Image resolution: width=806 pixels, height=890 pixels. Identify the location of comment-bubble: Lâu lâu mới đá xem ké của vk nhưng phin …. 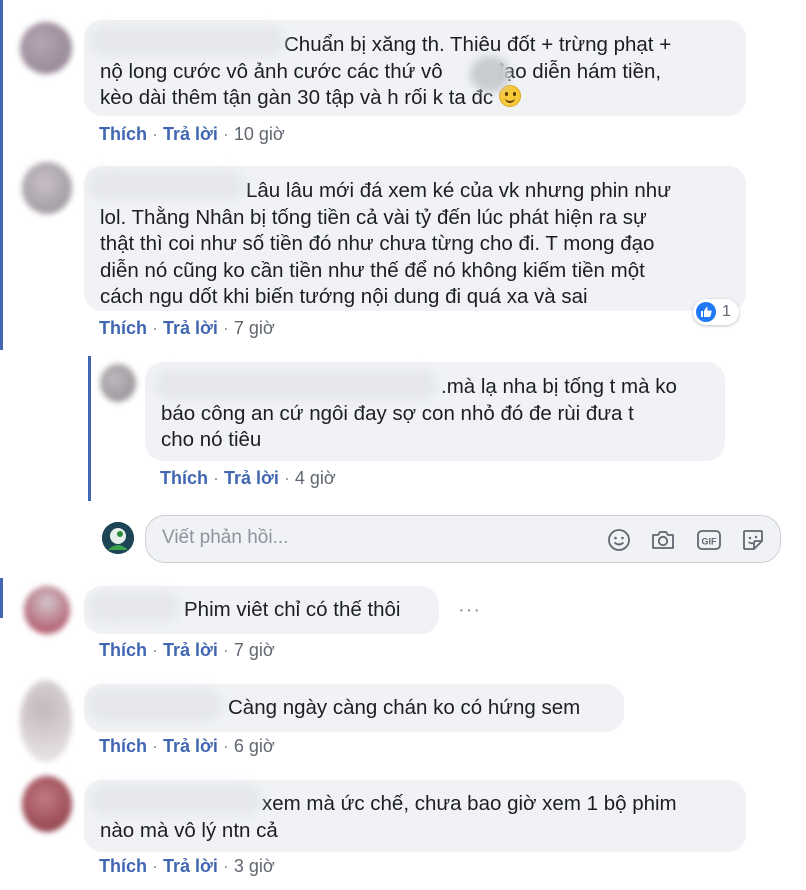
(415, 238).